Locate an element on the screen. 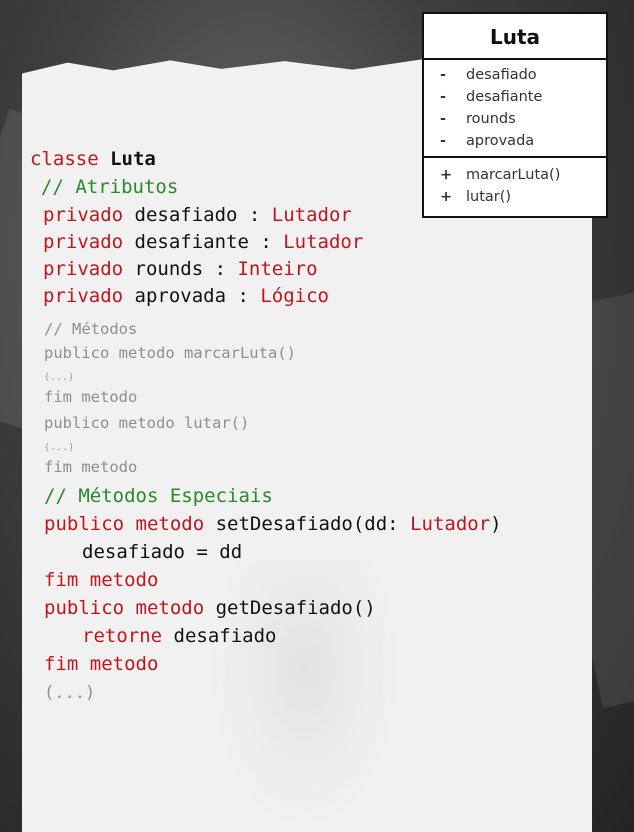 The width and height of the screenshot is (634, 832). comment-methods: // Métodos is located at coordinates (91, 329).